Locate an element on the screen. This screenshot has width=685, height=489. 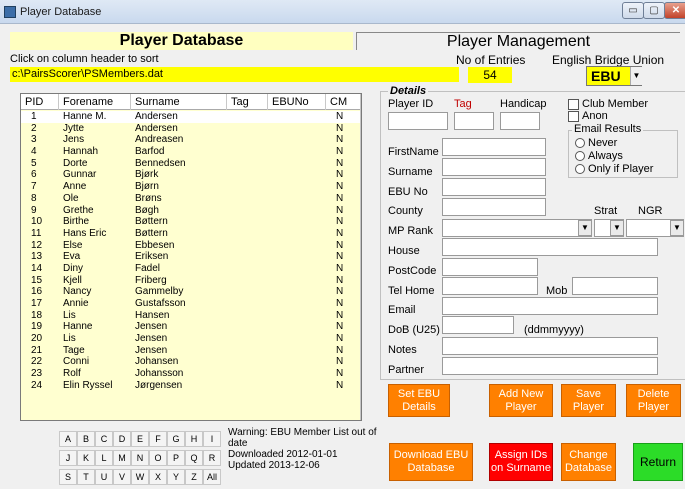
alphabet-button: C is located at coordinates (104, 439).